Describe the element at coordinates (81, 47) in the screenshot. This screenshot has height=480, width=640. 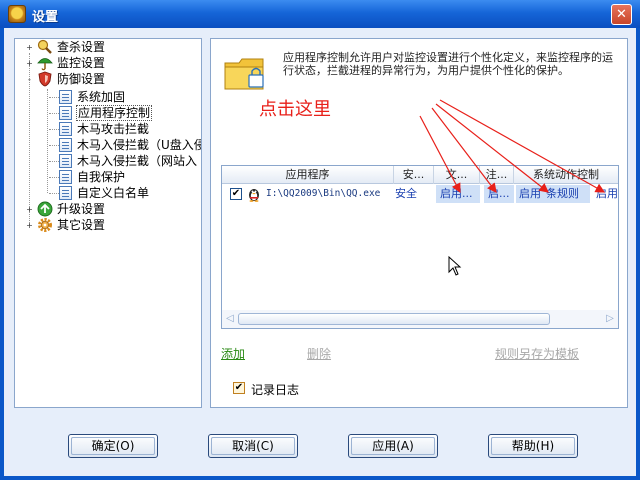
I see `tree-item-scan-settings: 查杀设置` at that location.